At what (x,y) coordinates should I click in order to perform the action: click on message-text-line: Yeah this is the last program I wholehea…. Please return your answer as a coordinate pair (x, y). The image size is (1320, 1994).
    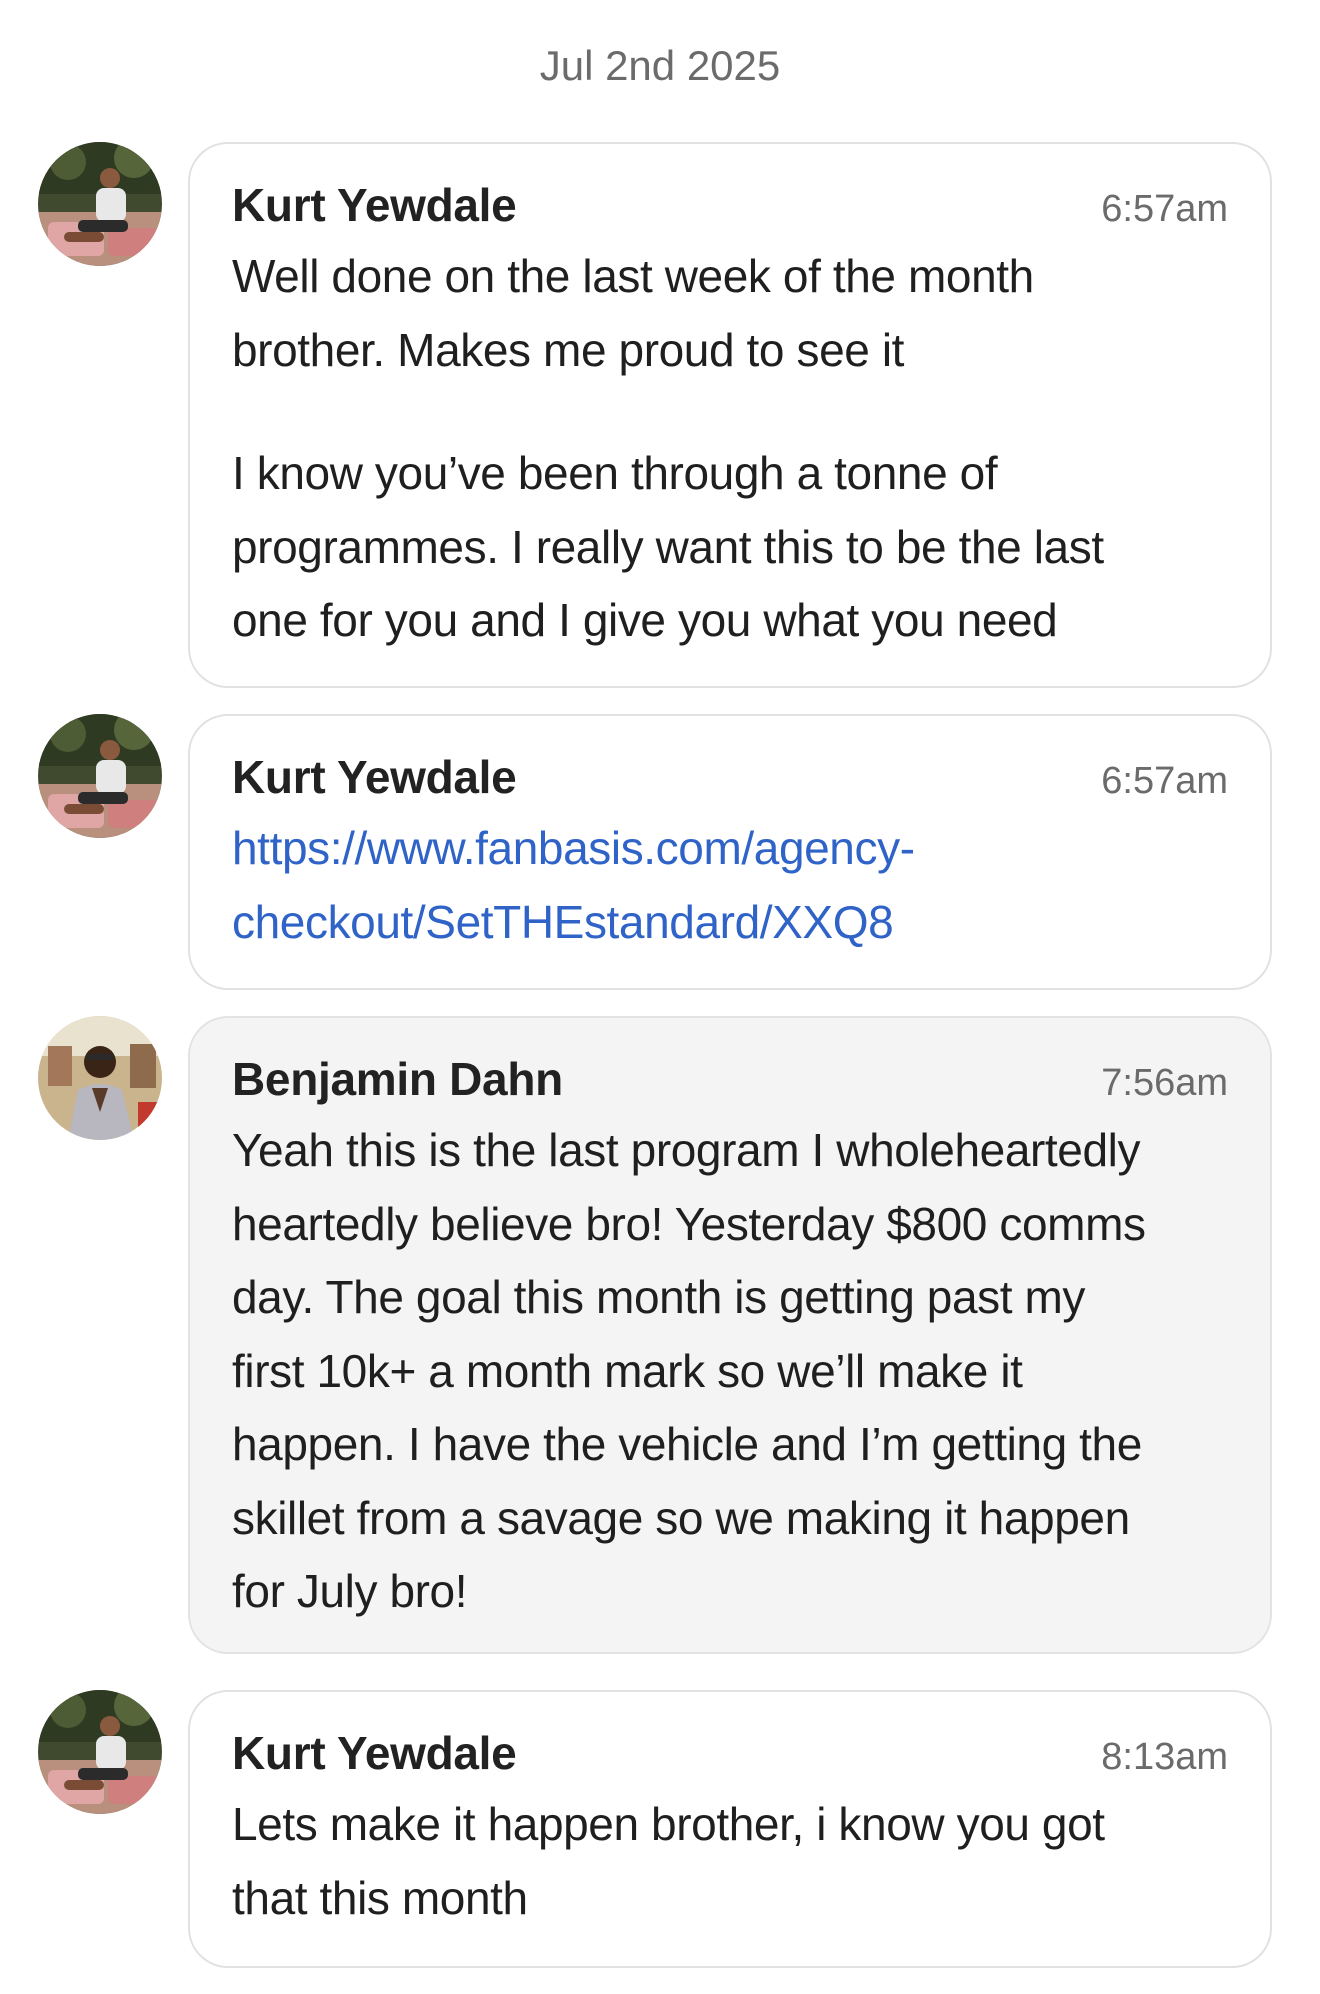
    Looking at the image, I should click on (686, 1150).